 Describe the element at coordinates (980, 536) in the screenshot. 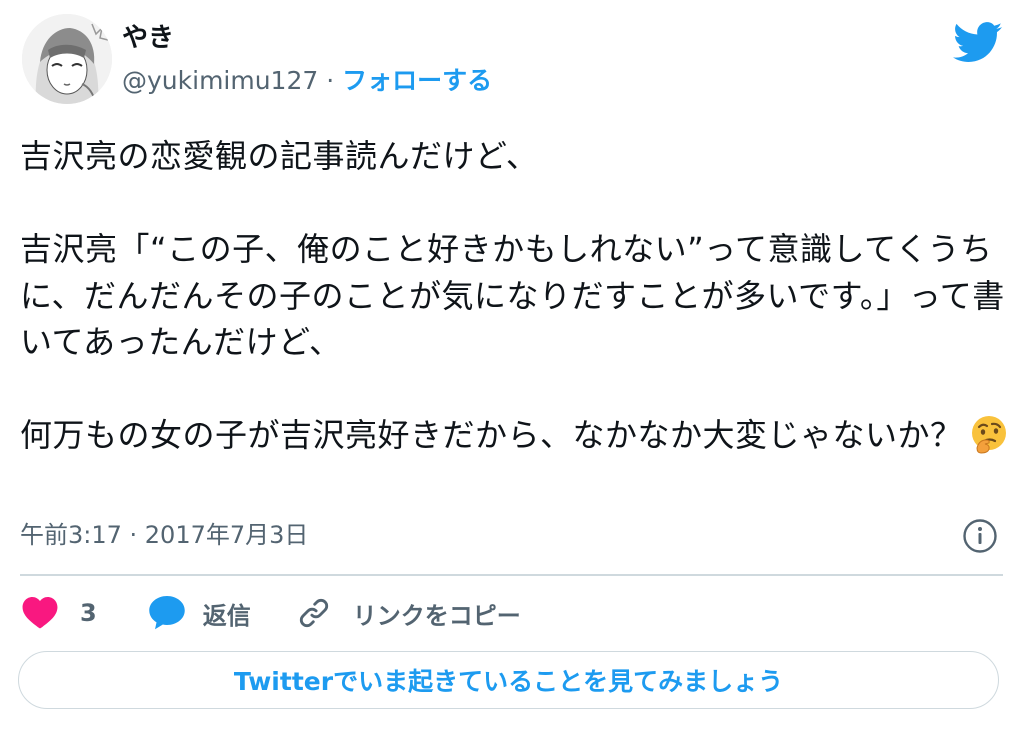

I see `info-circle-icon` at that location.